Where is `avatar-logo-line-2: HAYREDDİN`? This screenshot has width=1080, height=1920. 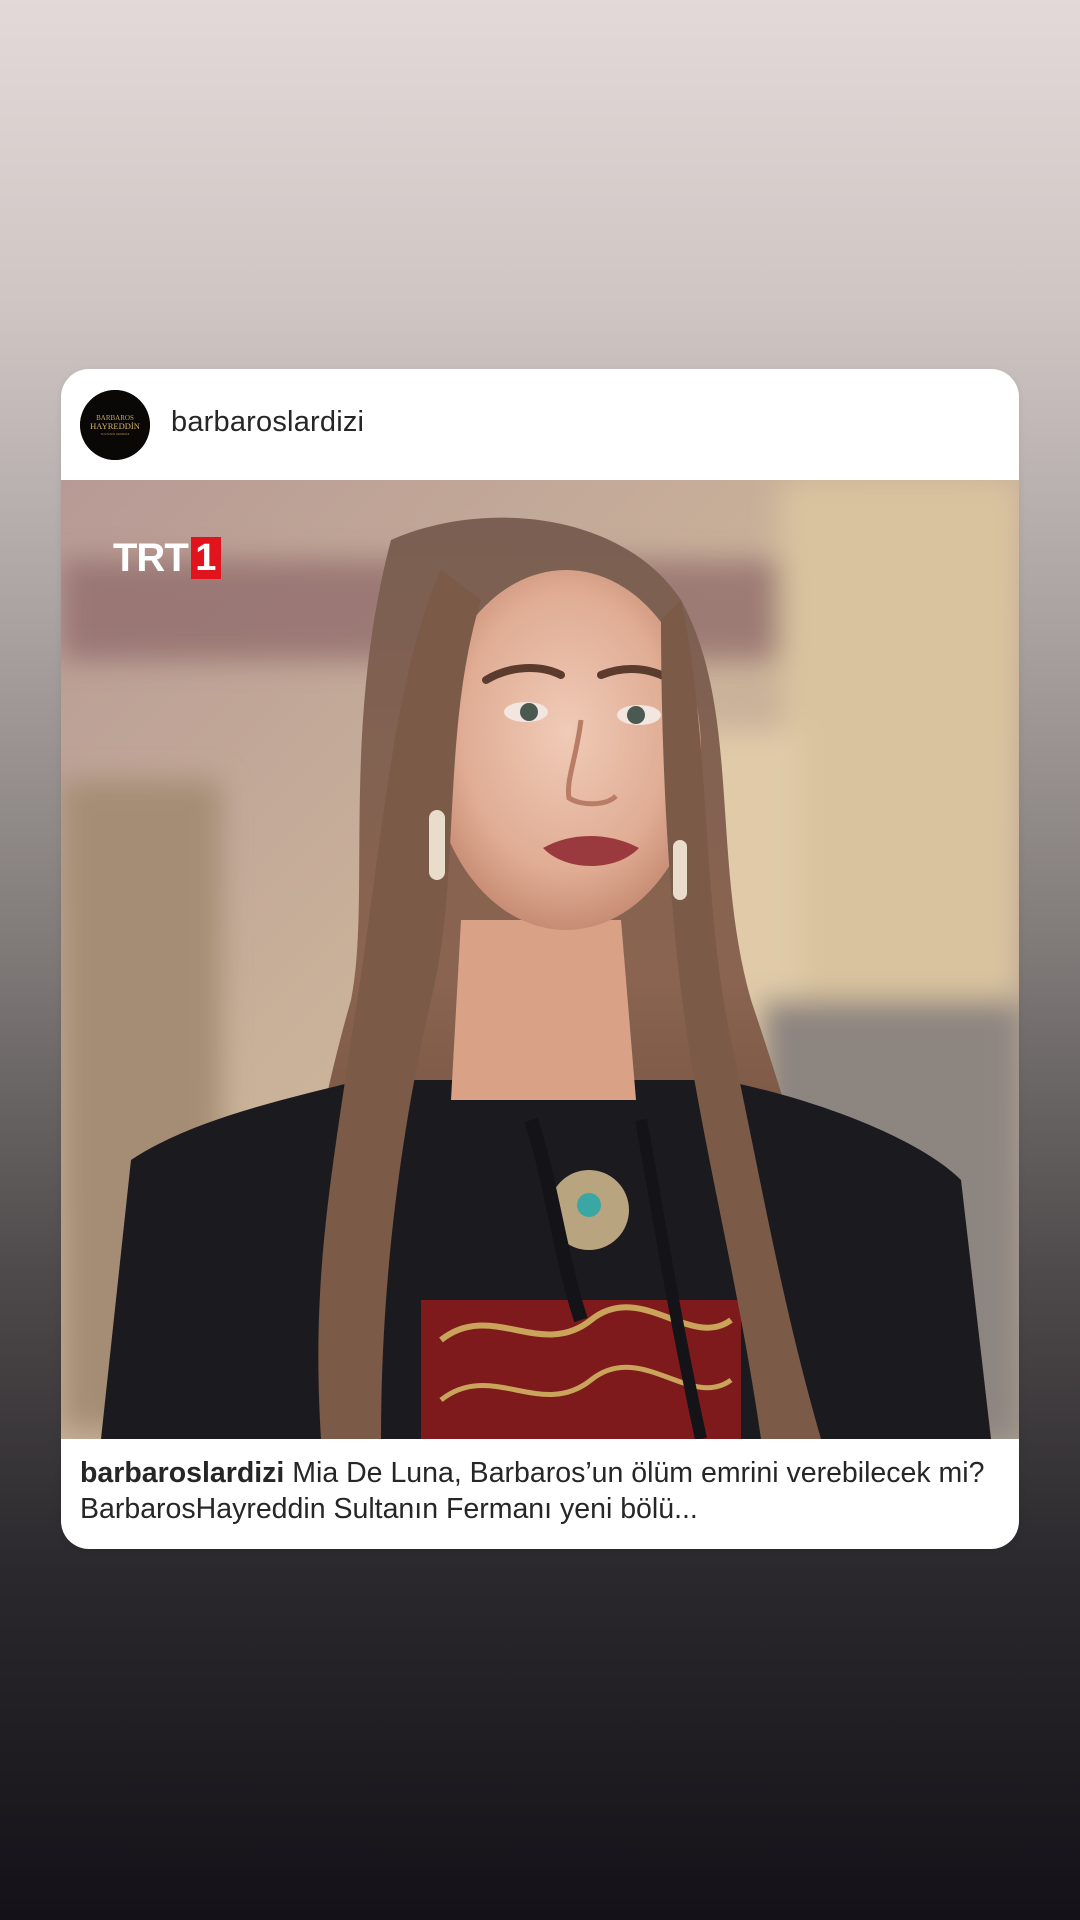 avatar-logo-line-2: HAYREDDİN is located at coordinates (115, 426).